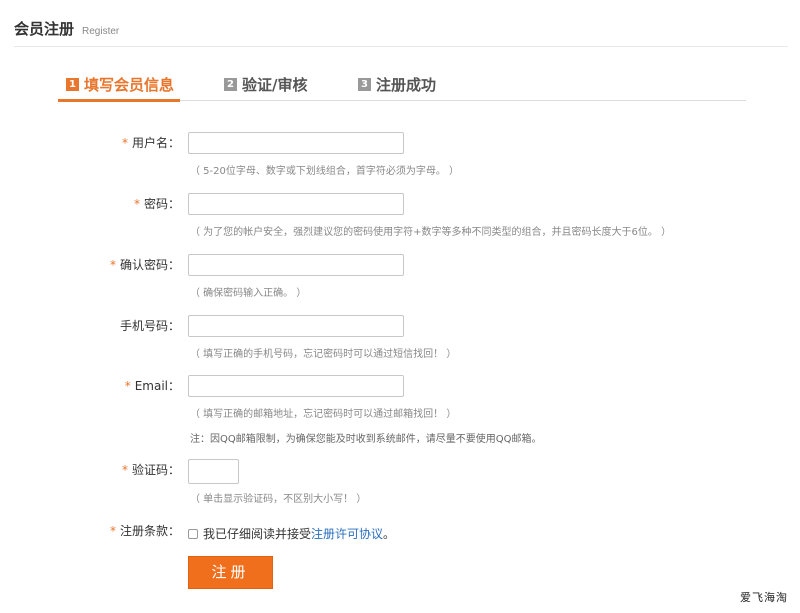 This screenshot has height=613, width=800. I want to click on step-number-1: 1, so click(72, 84).